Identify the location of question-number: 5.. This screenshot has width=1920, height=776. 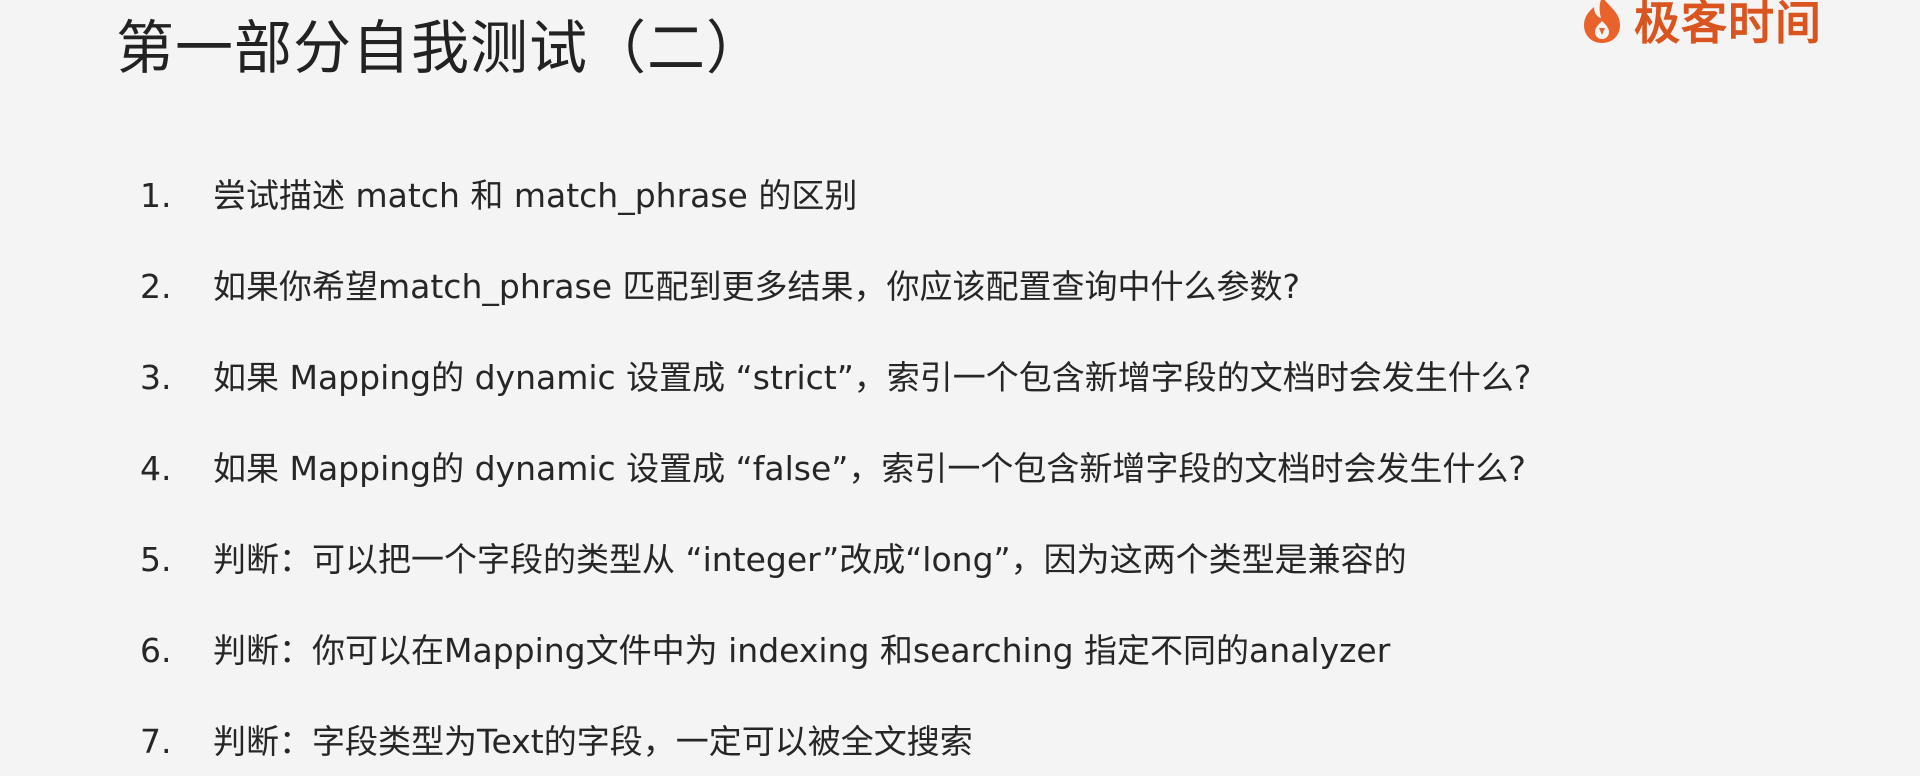
(156, 559).